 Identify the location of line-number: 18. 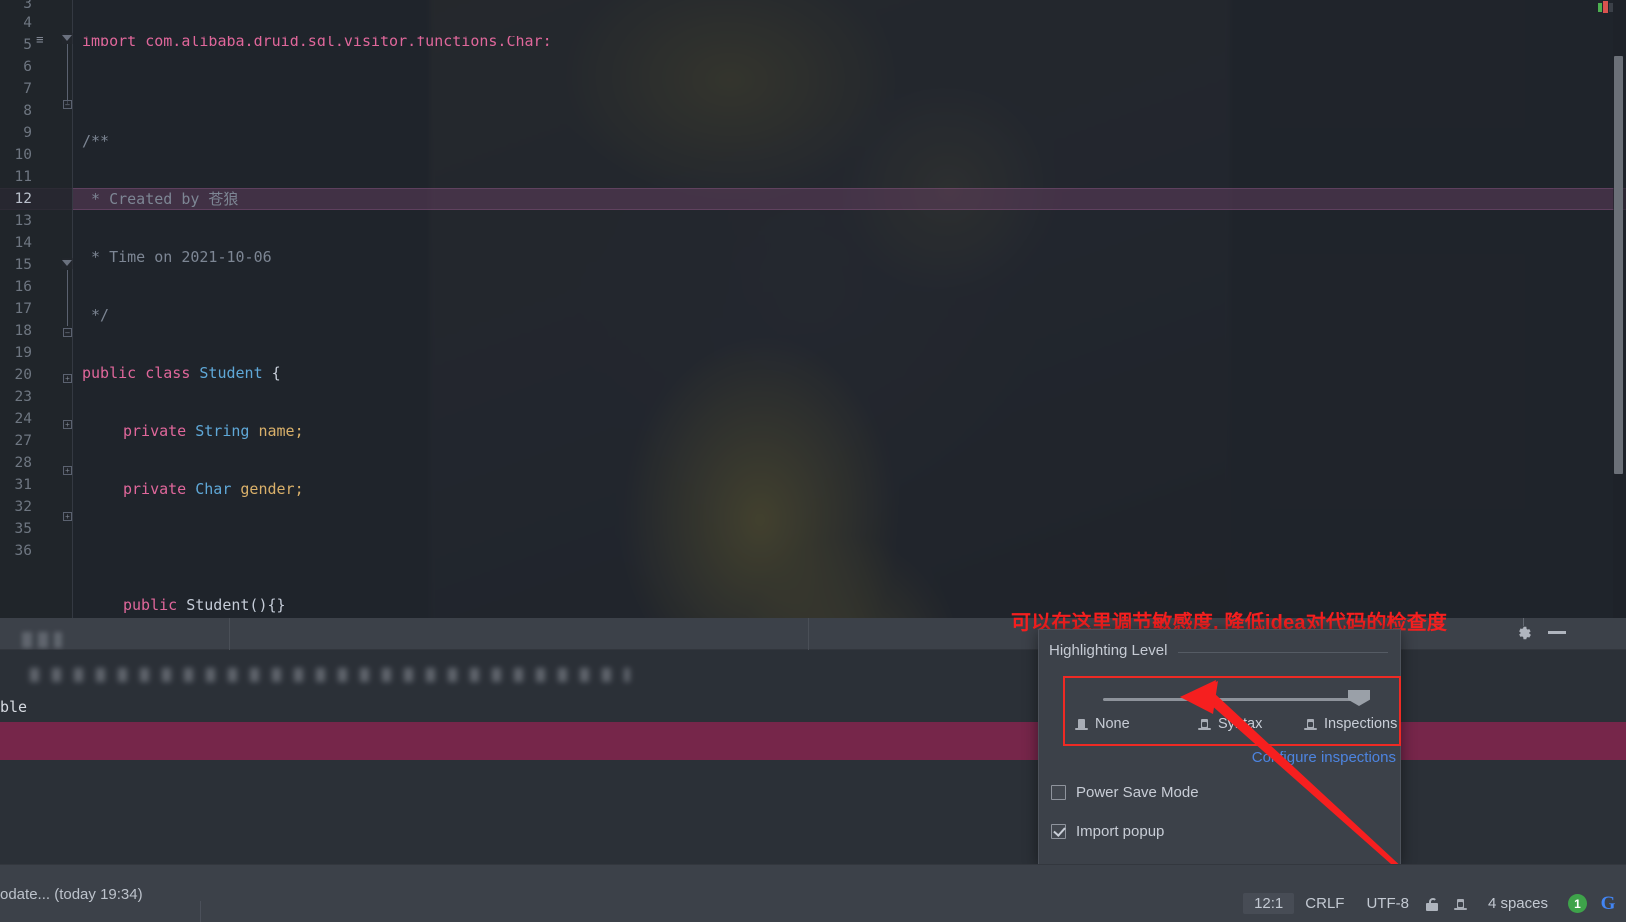
(23, 331).